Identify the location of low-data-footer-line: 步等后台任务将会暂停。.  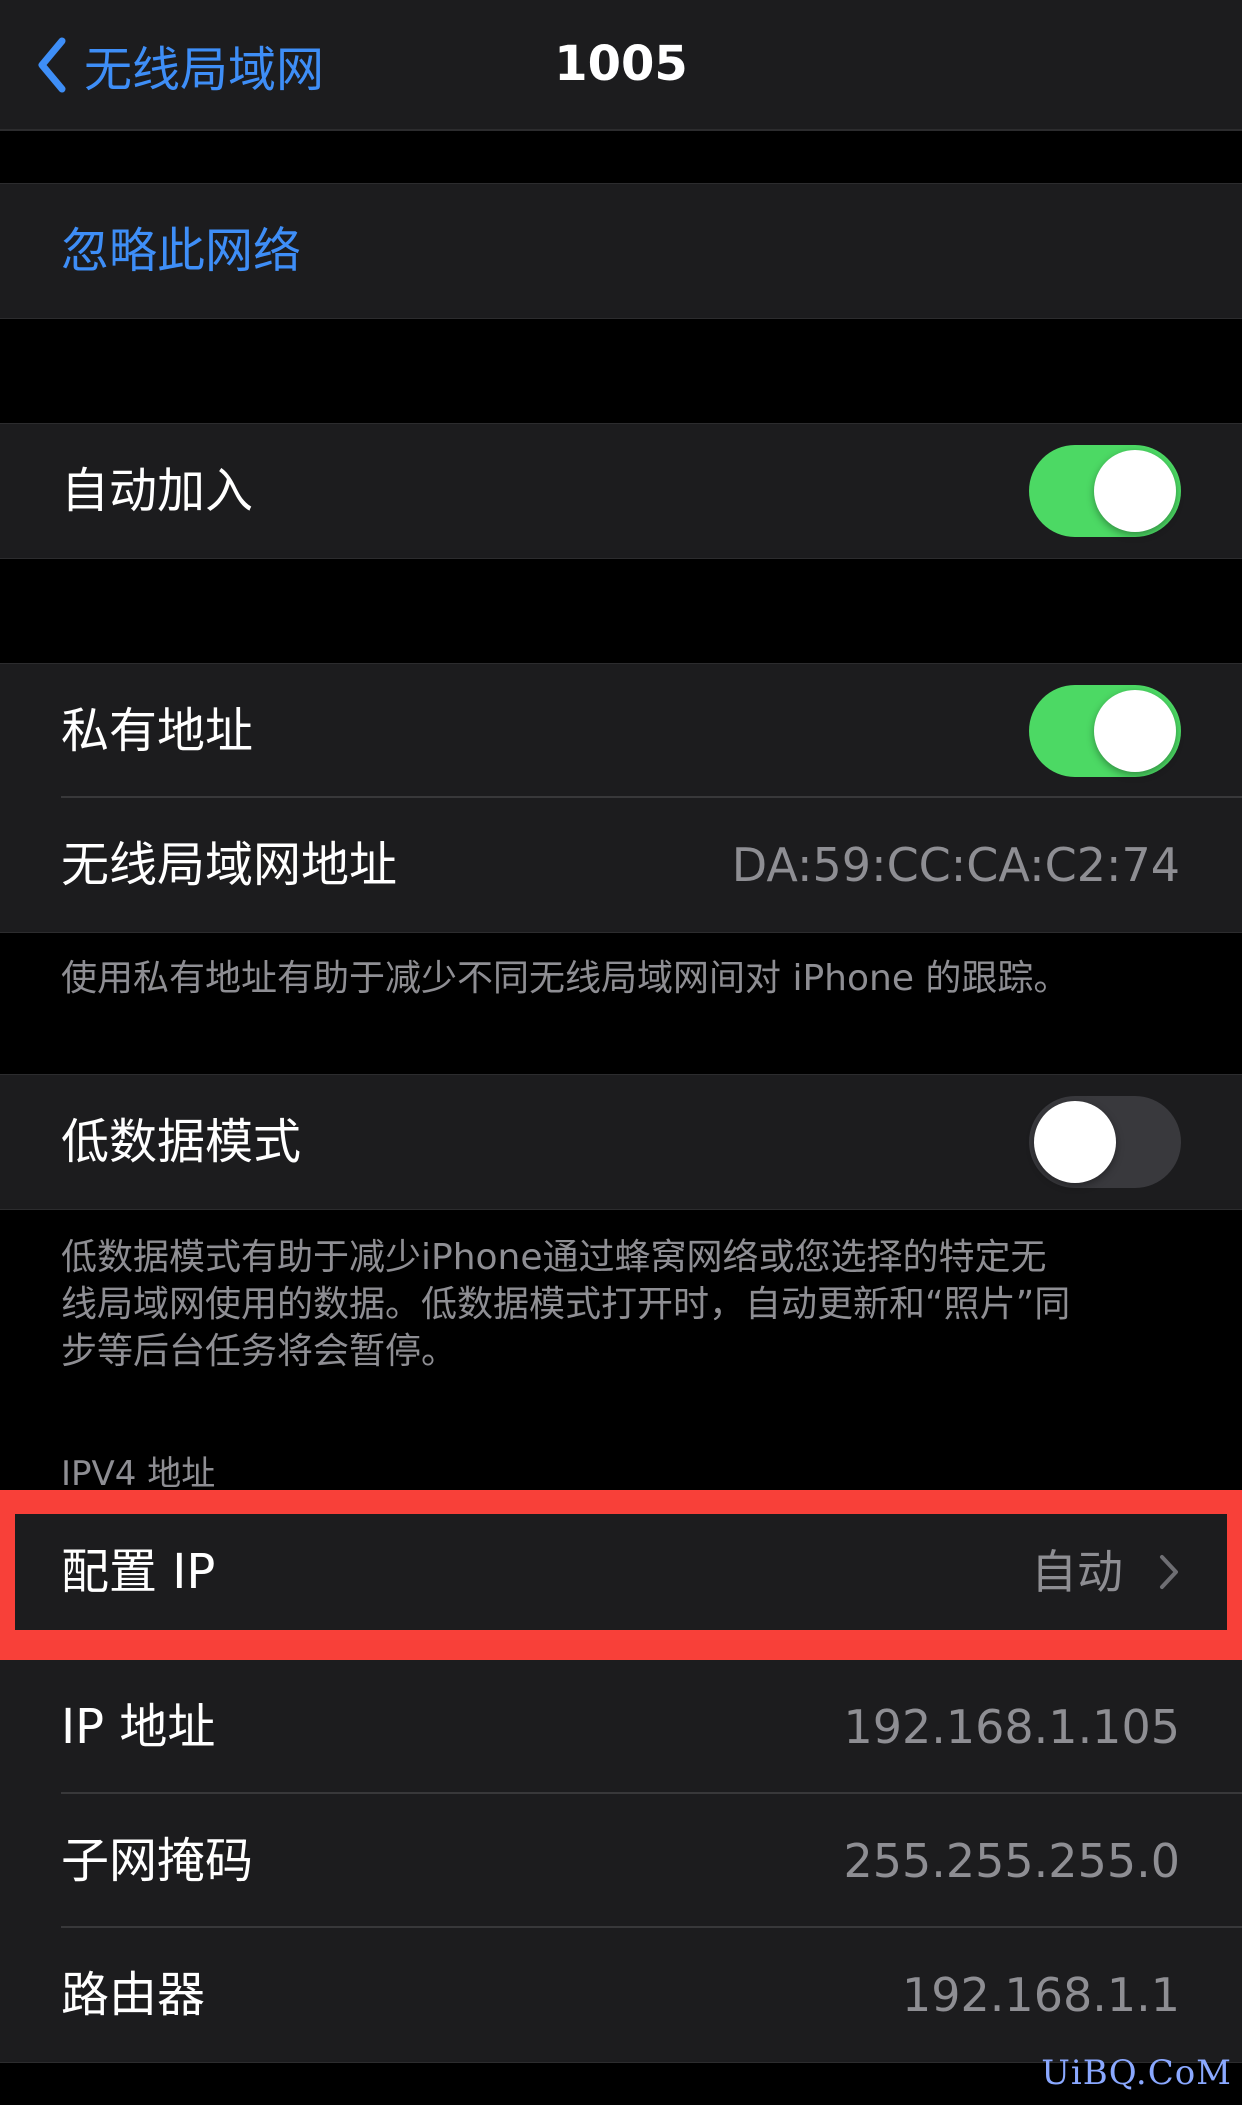
(259, 1351).